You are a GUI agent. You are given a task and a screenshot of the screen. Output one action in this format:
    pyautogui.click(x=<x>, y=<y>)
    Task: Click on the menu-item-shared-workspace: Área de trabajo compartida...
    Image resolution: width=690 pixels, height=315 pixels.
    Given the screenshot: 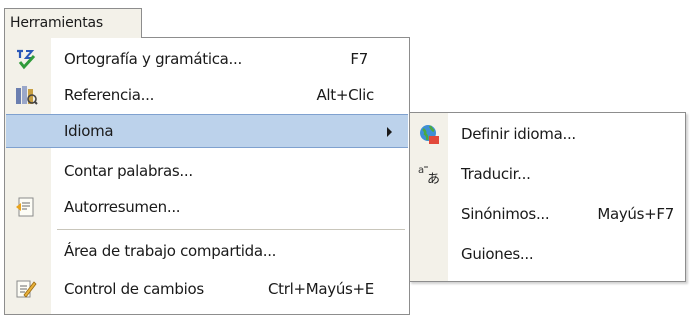 What is the action you would take?
    pyautogui.click(x=207, y=251)
    